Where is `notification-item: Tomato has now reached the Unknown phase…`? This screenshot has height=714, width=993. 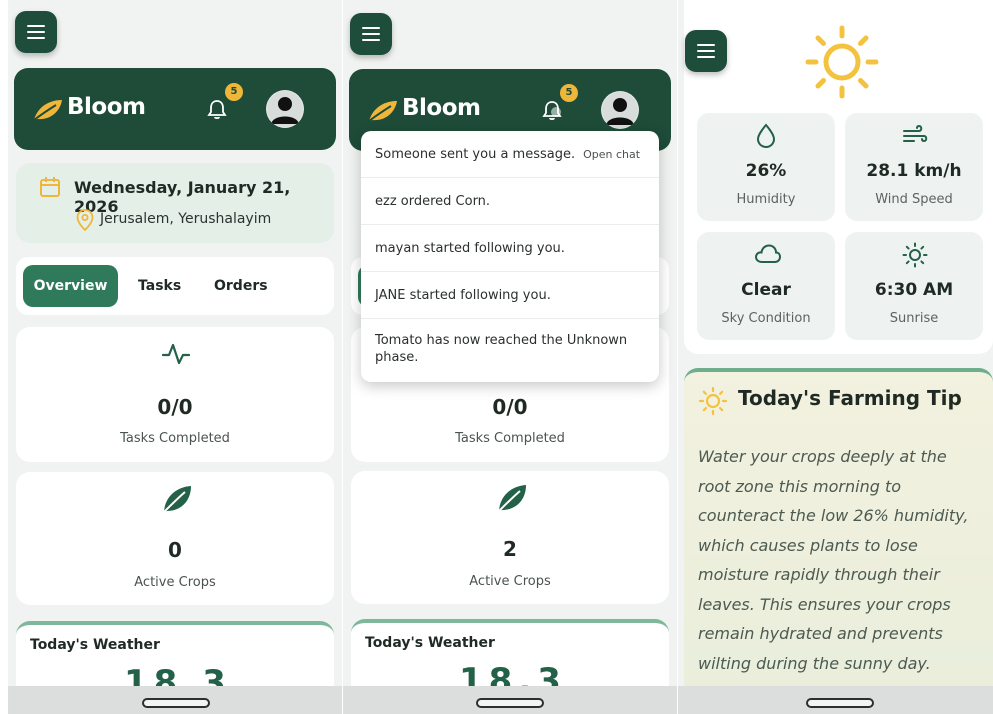 notification-item: Tomato has now reached the Unknown phase… is located at coordinates (510, 350).